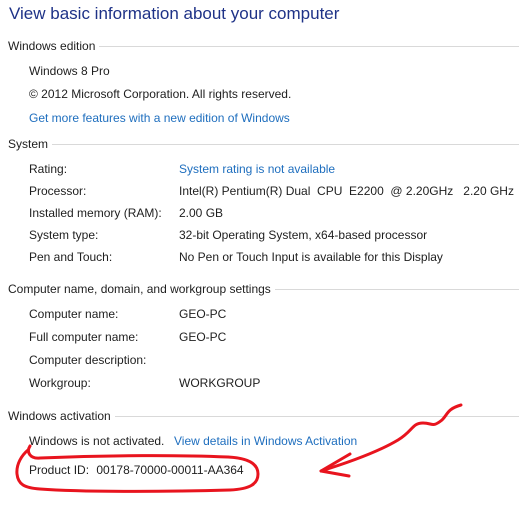 This screenshot has width=525, height=525. I want to click on annotation-arrow-shaft, so click(391, 438).